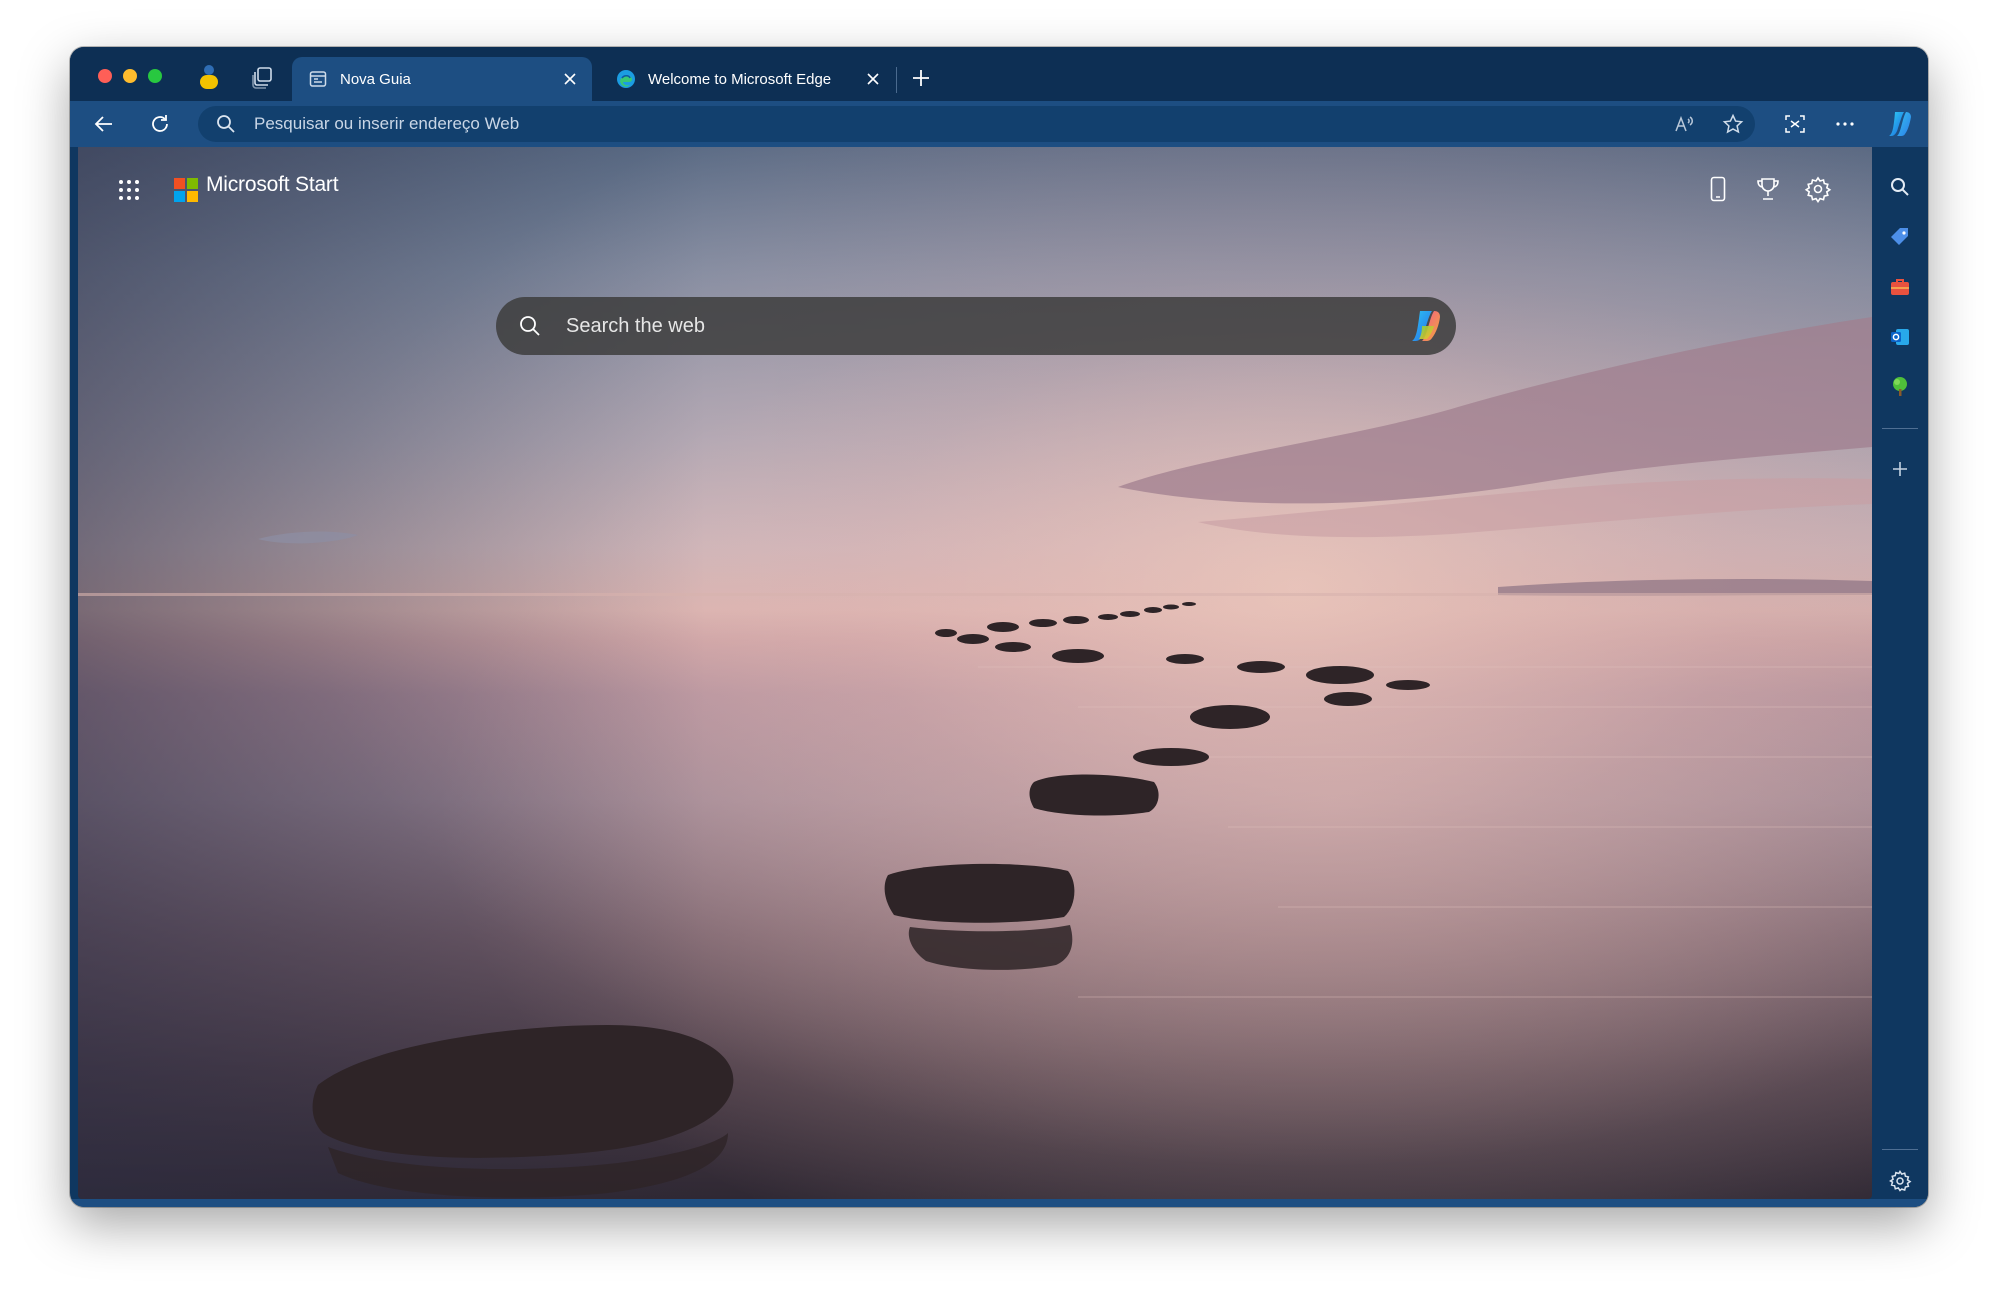 The height and width of the screenshot is (1302, 1999). I want to click on address-input: Pesquisar ou inserir endereço Web, so click(386, 124).